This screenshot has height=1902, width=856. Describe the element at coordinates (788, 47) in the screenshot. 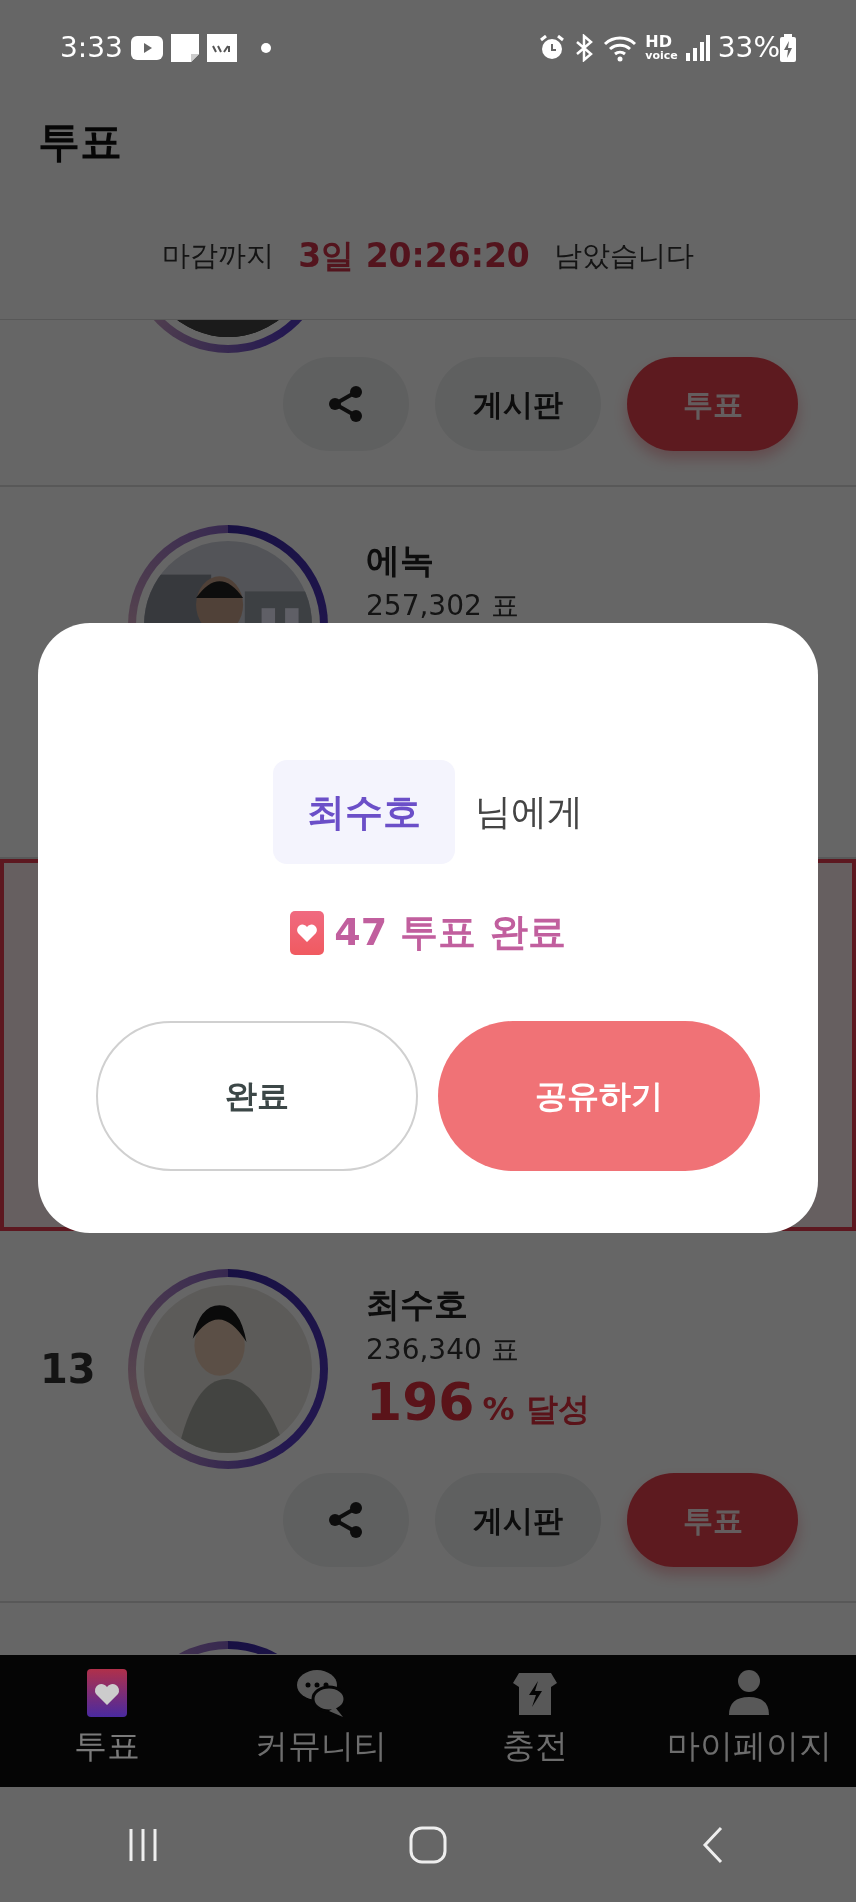

I see `battery-icon` at that location.